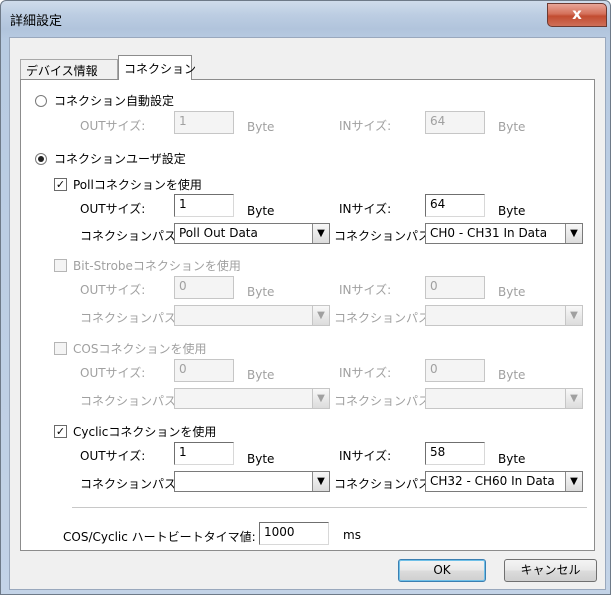 The height and width of the screenshot is (595, 611). Describe the element at coordinates (512, 127) in the screenshot. I see `auto-in-unit: Byte` at that location.